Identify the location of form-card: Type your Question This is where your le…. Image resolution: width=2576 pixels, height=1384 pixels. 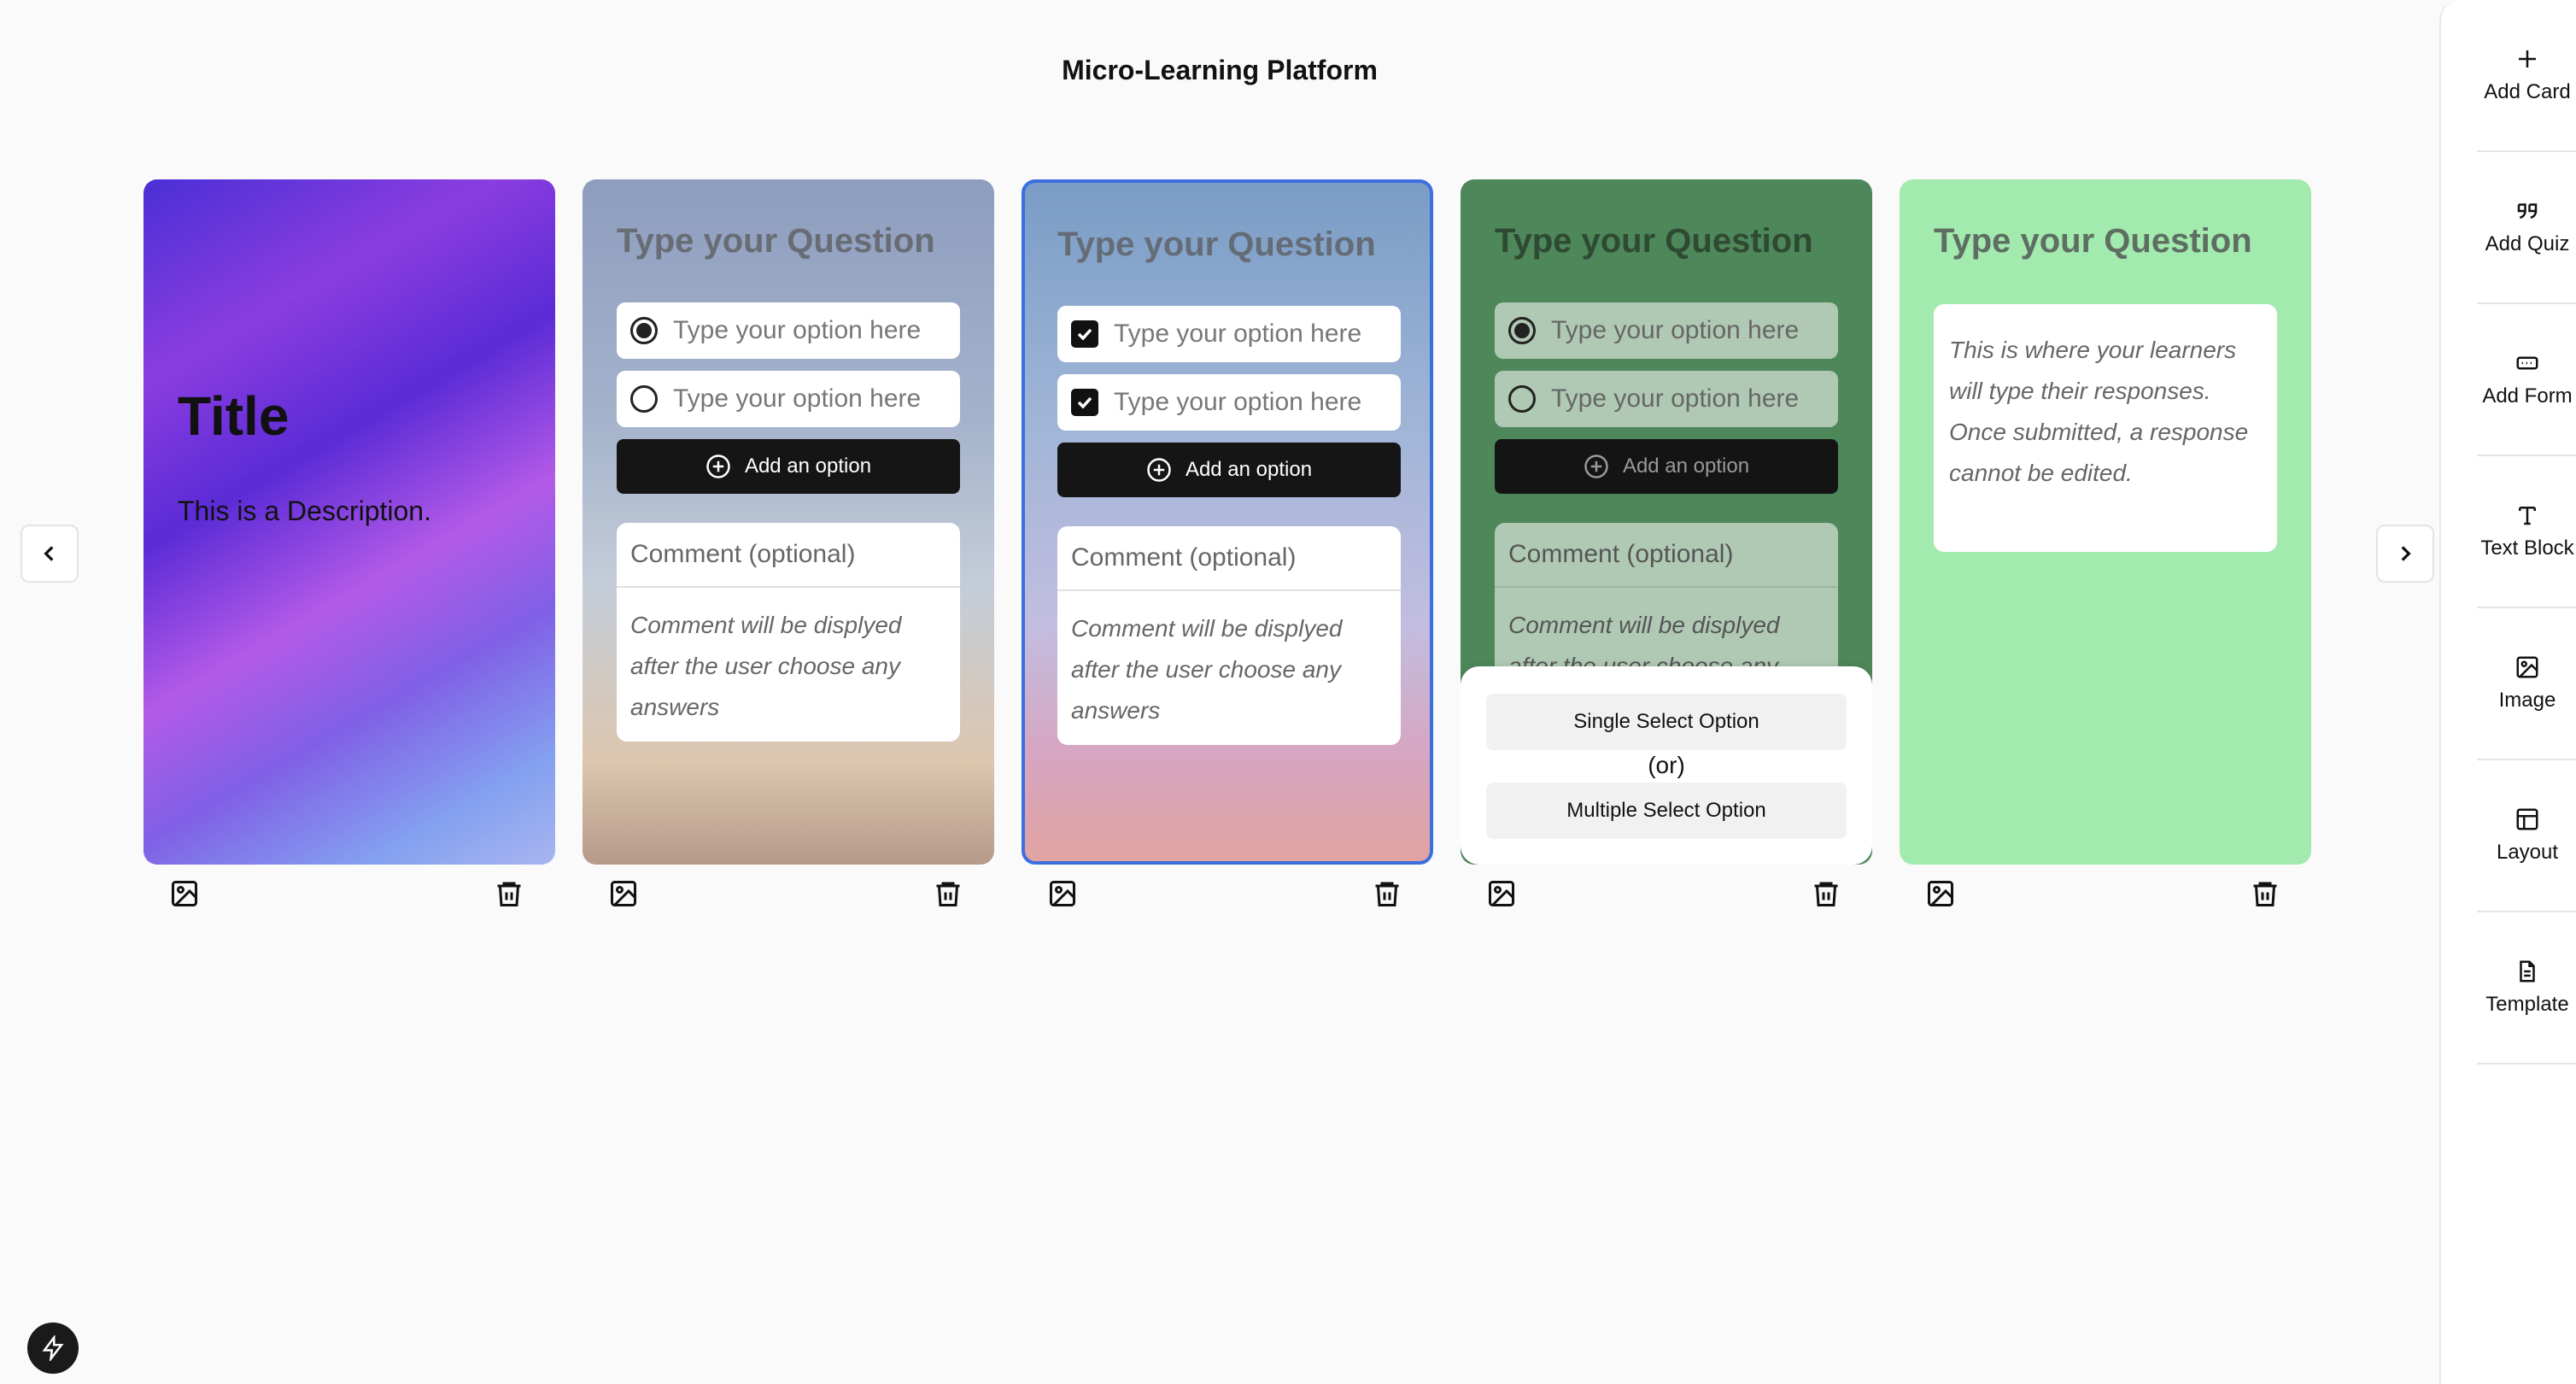
(2105, 522).